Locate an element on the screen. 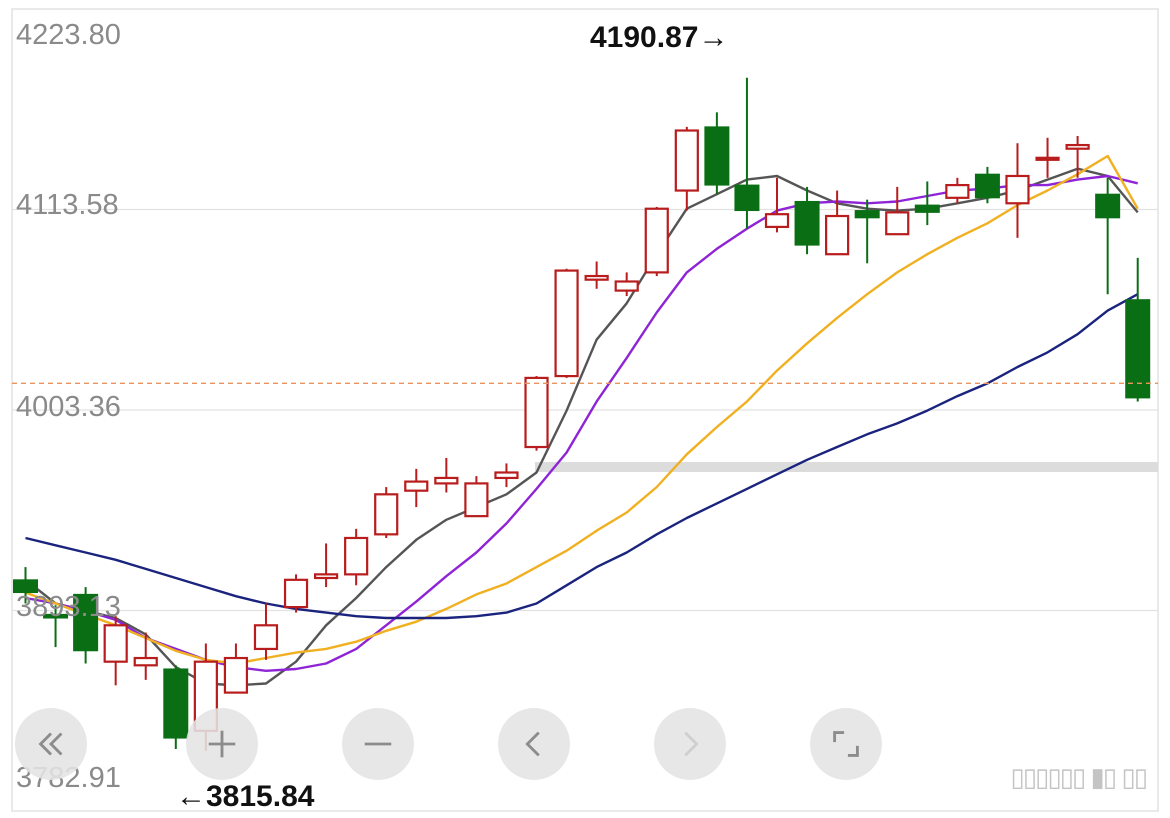 The image size is (1170, 818). highlight-band is located at coordinates (846, 467).